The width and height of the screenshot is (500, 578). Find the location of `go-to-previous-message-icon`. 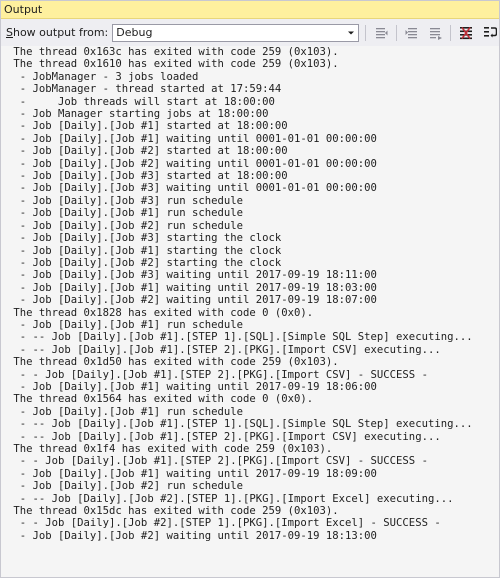

go-to-previous-message-icon is located at coordinates (382, 32).